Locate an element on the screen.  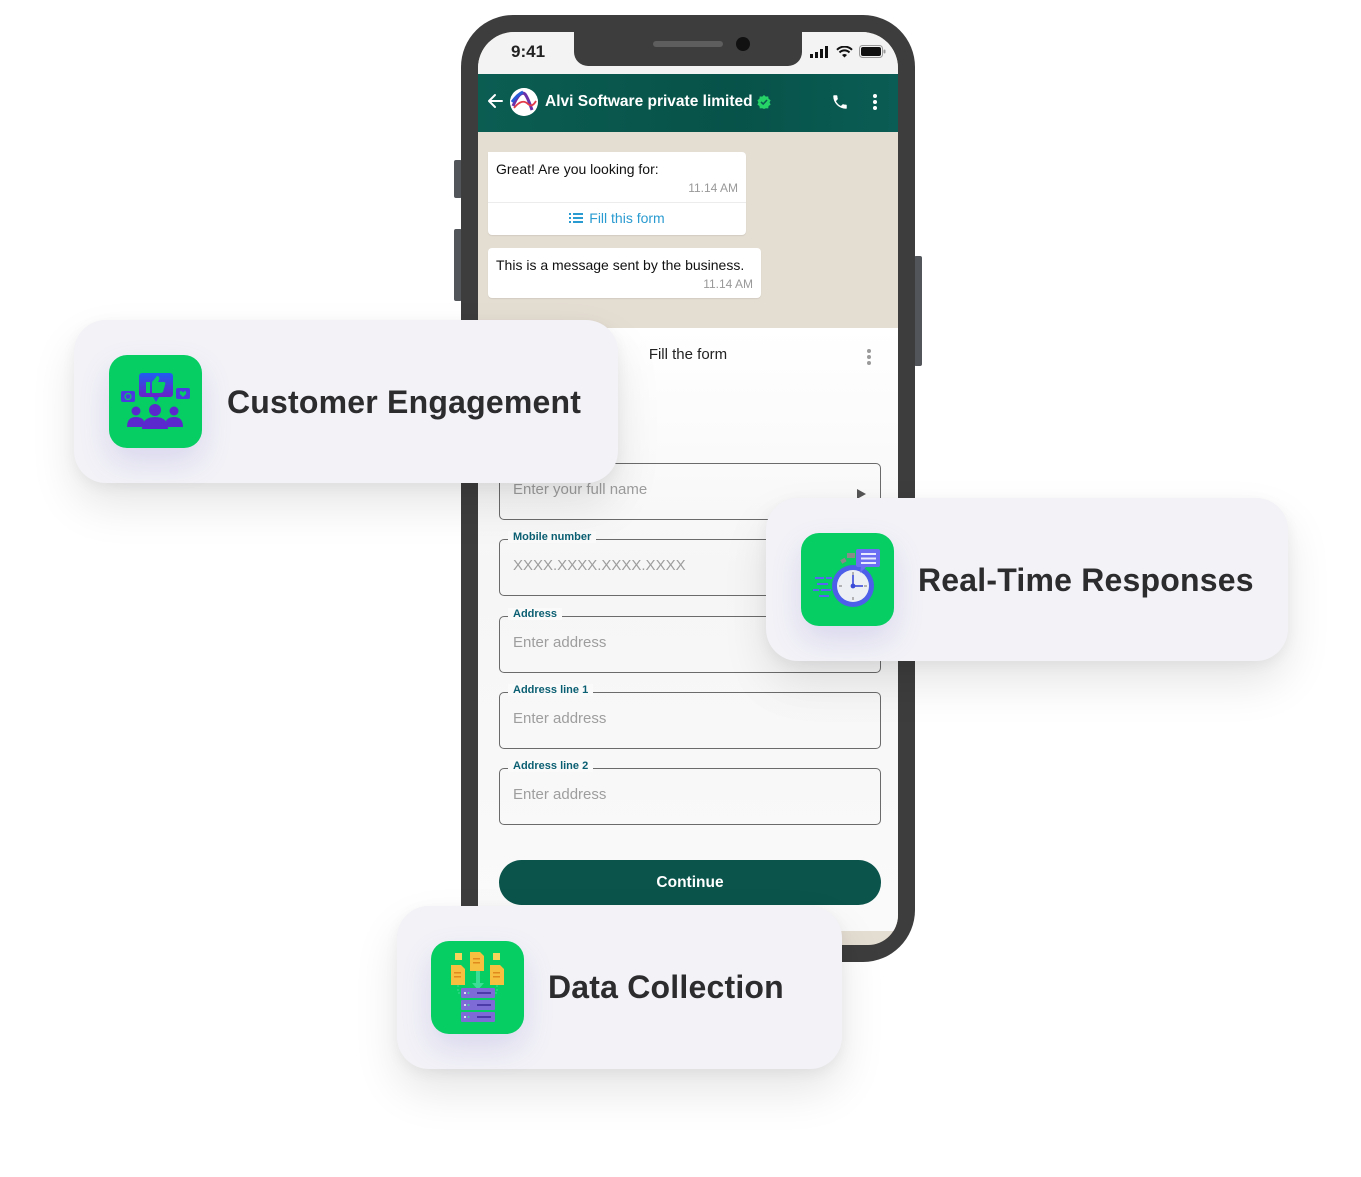
business-avatar is located at coordinates (524, 102).